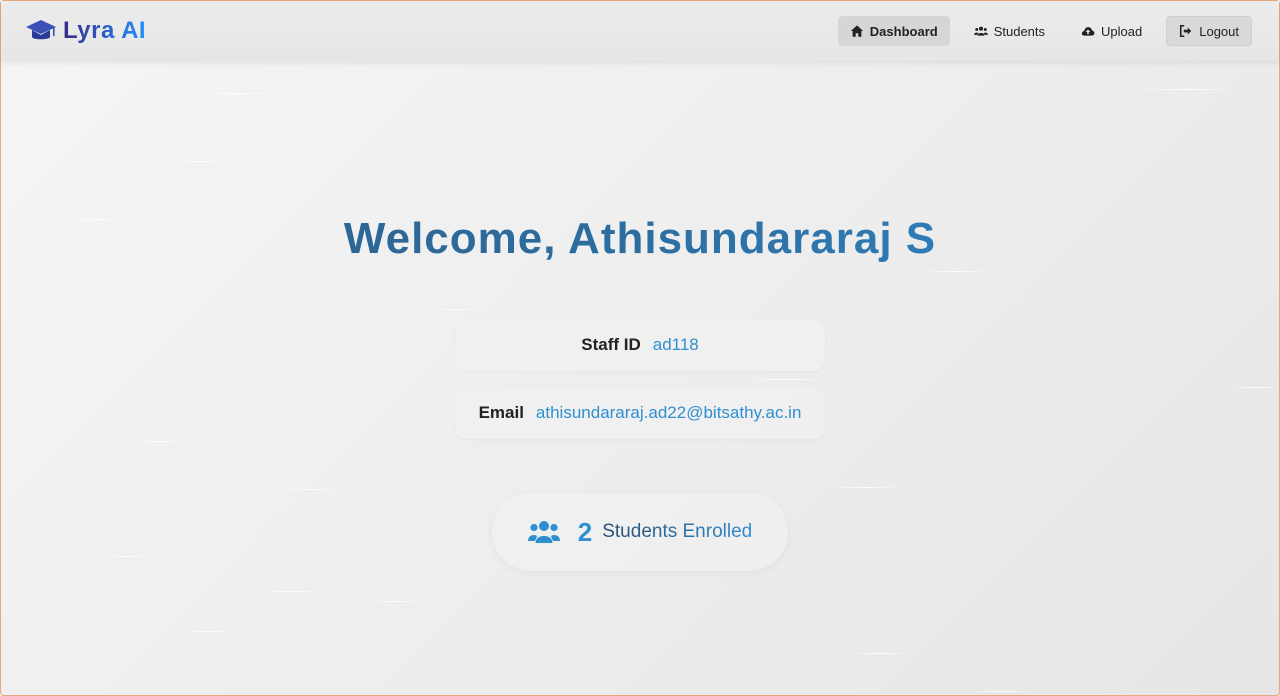  What do you see at coordinates (41, 30) in the screenshot?
I see `graduation-cap-icon` at bounding box center [41, 30].